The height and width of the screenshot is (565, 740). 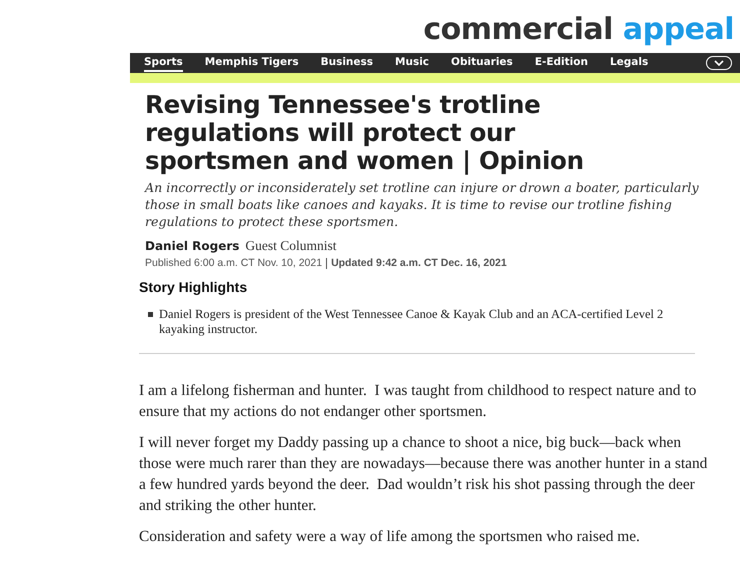 I want to click on nav-tab: Business, so click(x=347, y=63).